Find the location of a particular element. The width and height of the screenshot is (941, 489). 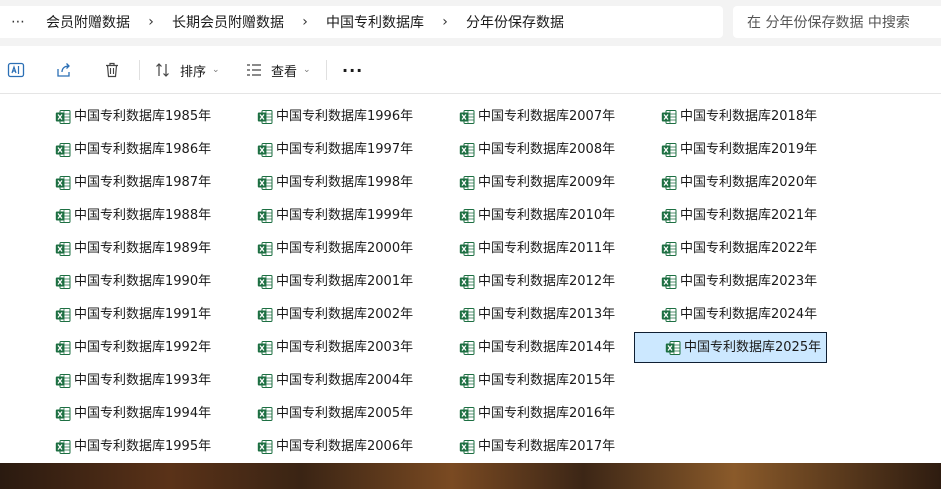

file-item: 中国专利数据库2025年 is located at coordinates (730, 347).